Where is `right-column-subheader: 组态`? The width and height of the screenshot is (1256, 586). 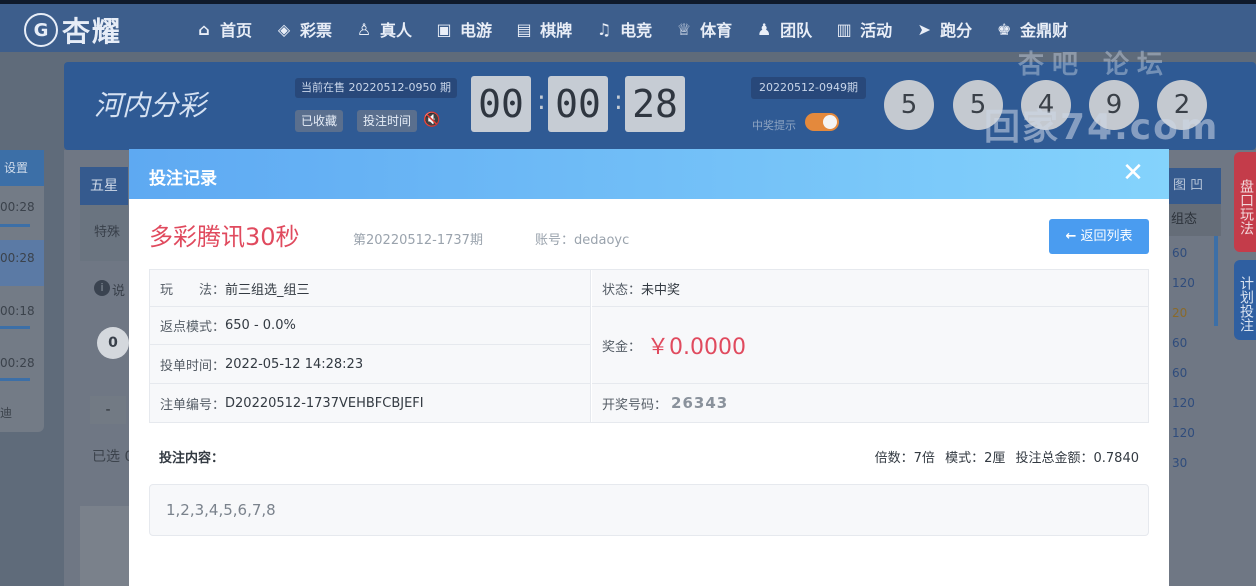 right-column-subheader: 组态 is located at coordinates (1195, 220).